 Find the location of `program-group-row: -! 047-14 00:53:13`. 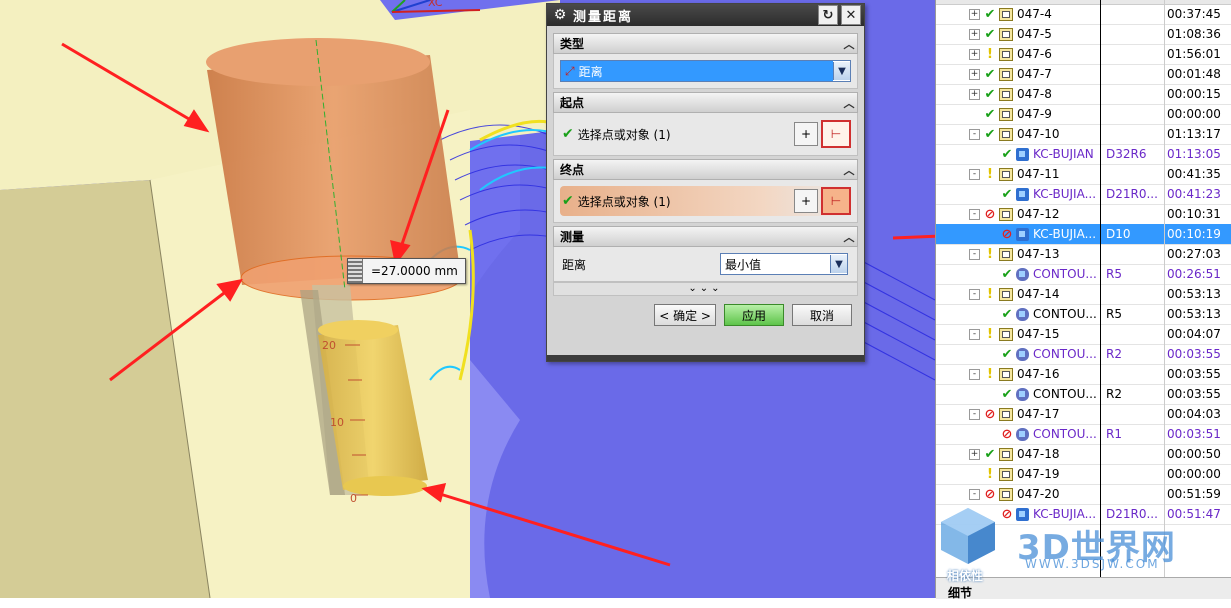

program-group-row: -! 047-14 00:53:13 is located at coordinates (1083, 294).